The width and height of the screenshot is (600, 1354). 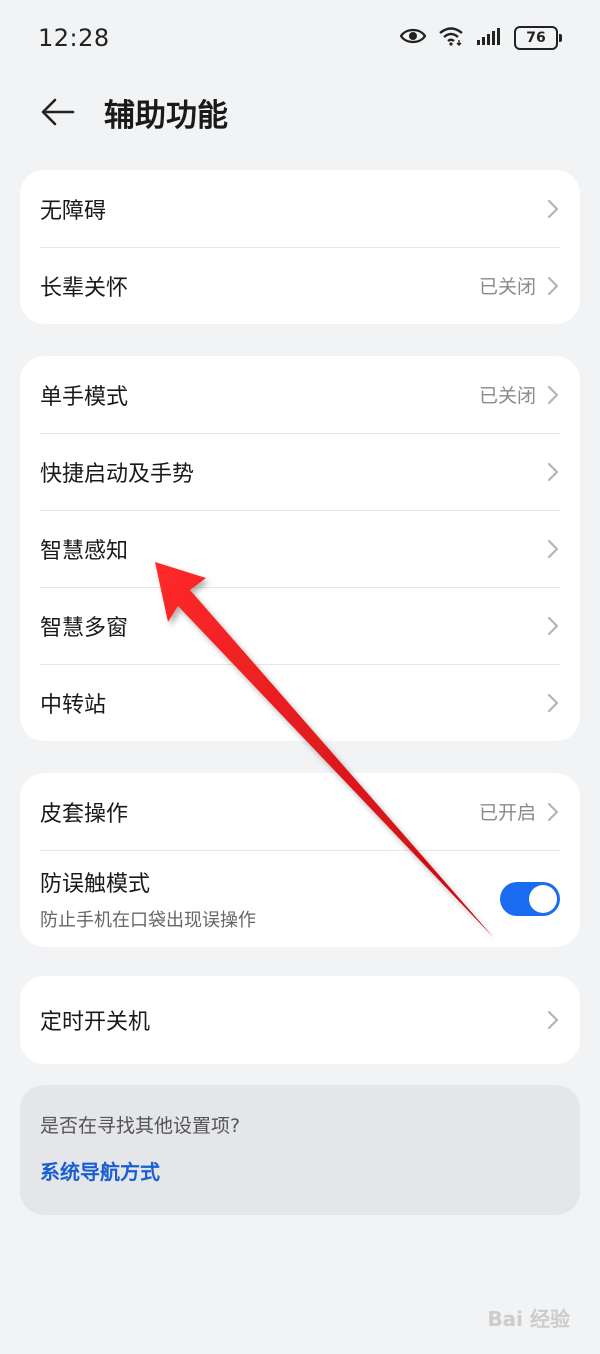 I want to click on back-arrow-icon, so click(x=58, y=114).